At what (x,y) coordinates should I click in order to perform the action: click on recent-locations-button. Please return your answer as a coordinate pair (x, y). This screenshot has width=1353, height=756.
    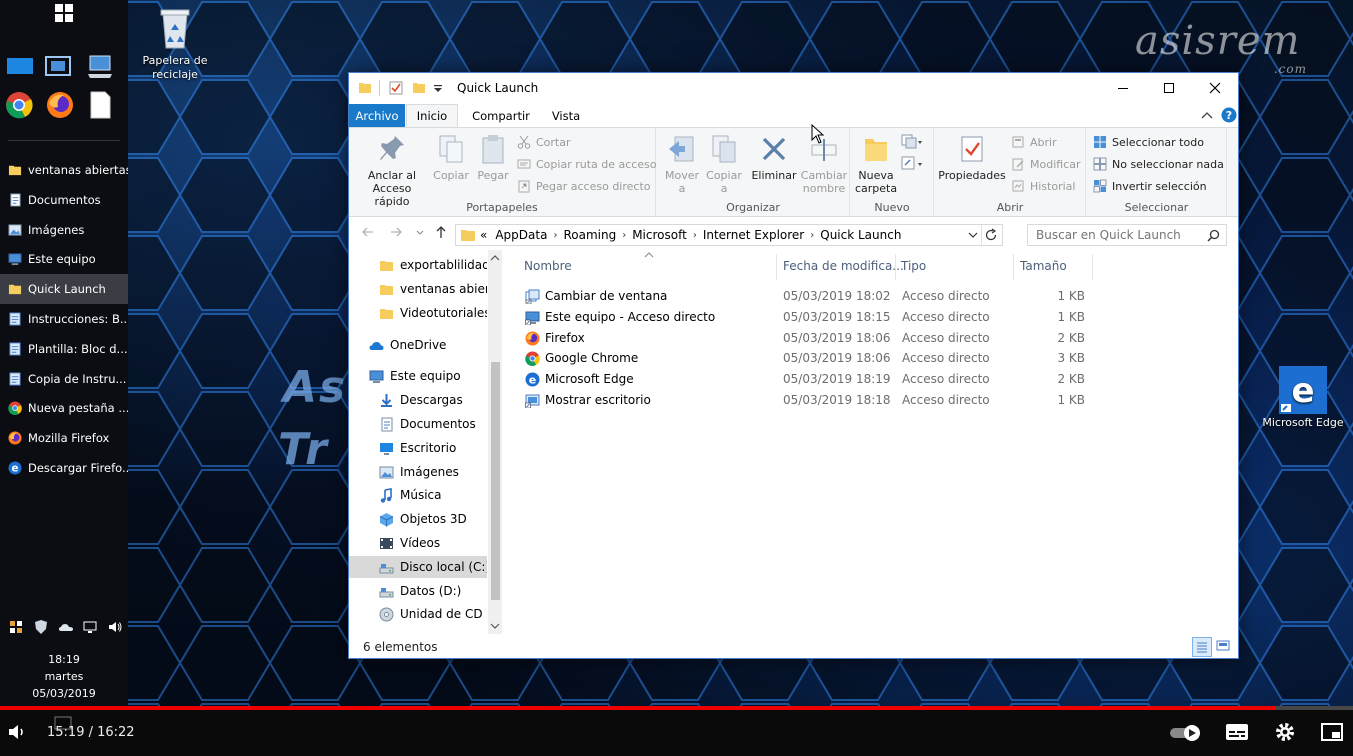
    Looking at the image, I should click on (420, 234).